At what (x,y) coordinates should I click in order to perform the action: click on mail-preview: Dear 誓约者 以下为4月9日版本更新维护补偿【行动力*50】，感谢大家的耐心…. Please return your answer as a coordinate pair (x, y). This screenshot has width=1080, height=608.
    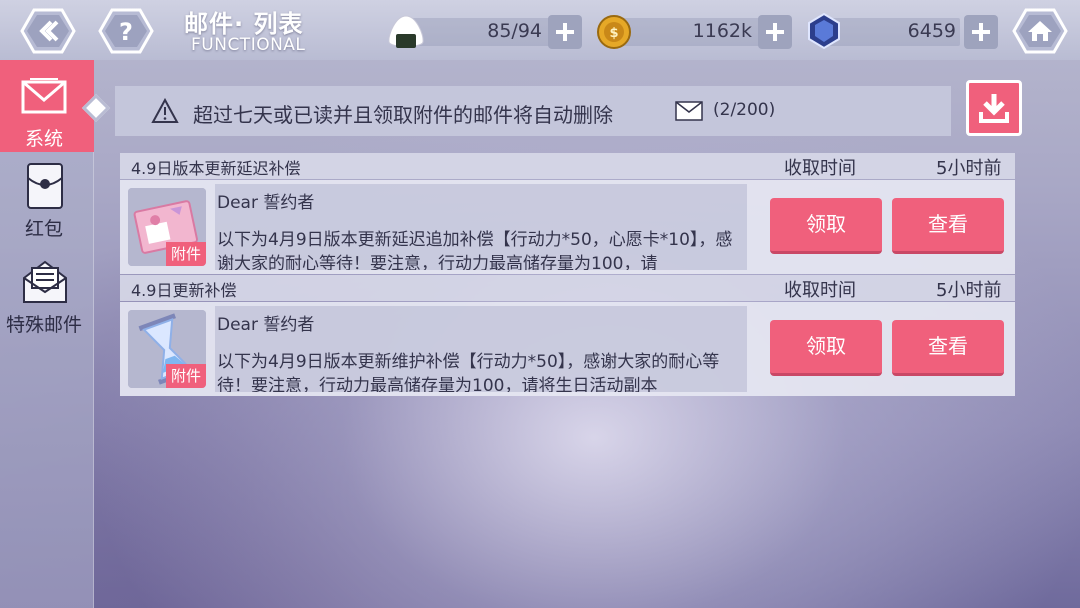
    Looking at the image, I should click on (481, 349).